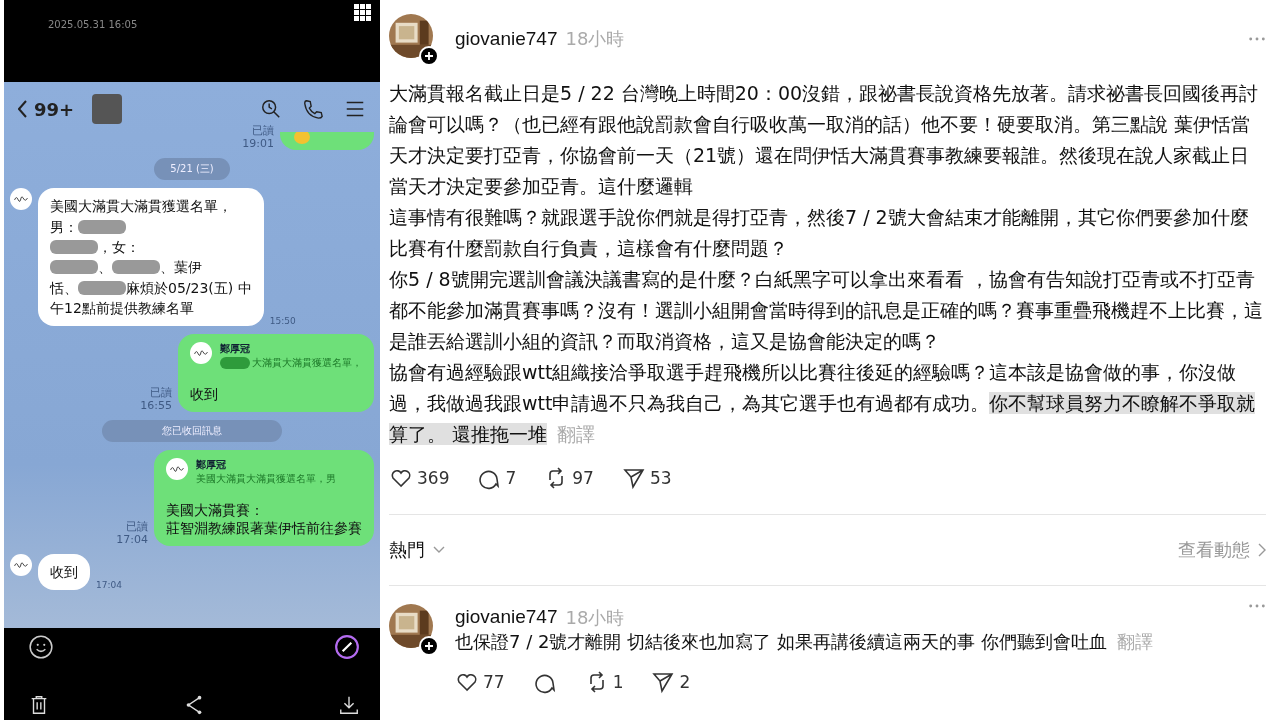 The height and width of the screenshot is (720, 1280). Describe the element at coordinates (64, 288) in the screenshot. I see `message-text: 恬、` at that location.